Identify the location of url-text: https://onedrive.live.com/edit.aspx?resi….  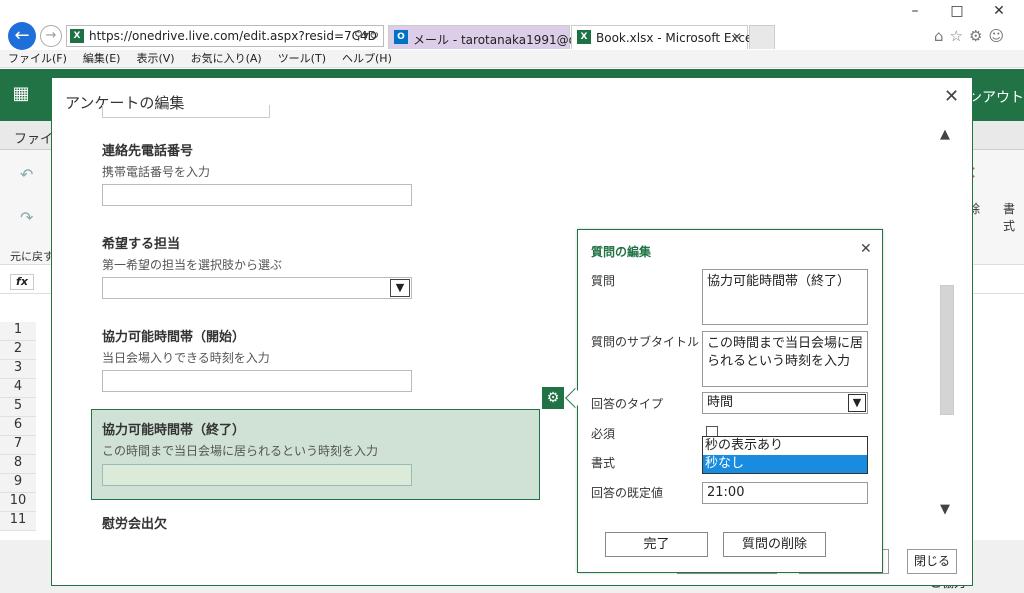
(233, 36).